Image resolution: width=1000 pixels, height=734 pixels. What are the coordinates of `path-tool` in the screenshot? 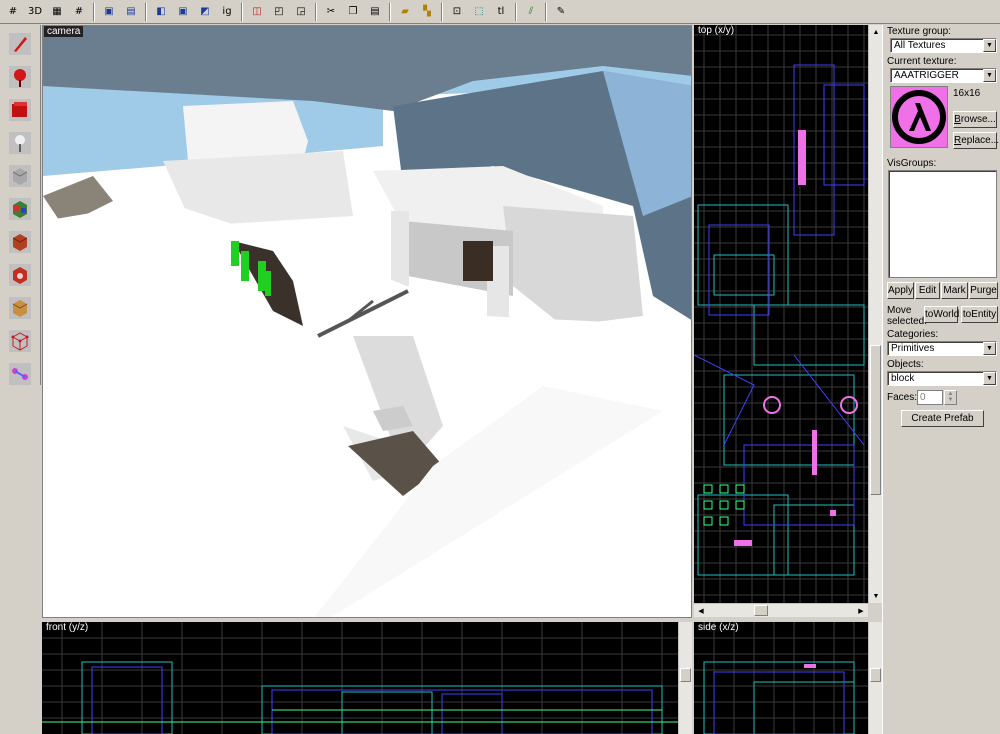 It's located at (20, 373).